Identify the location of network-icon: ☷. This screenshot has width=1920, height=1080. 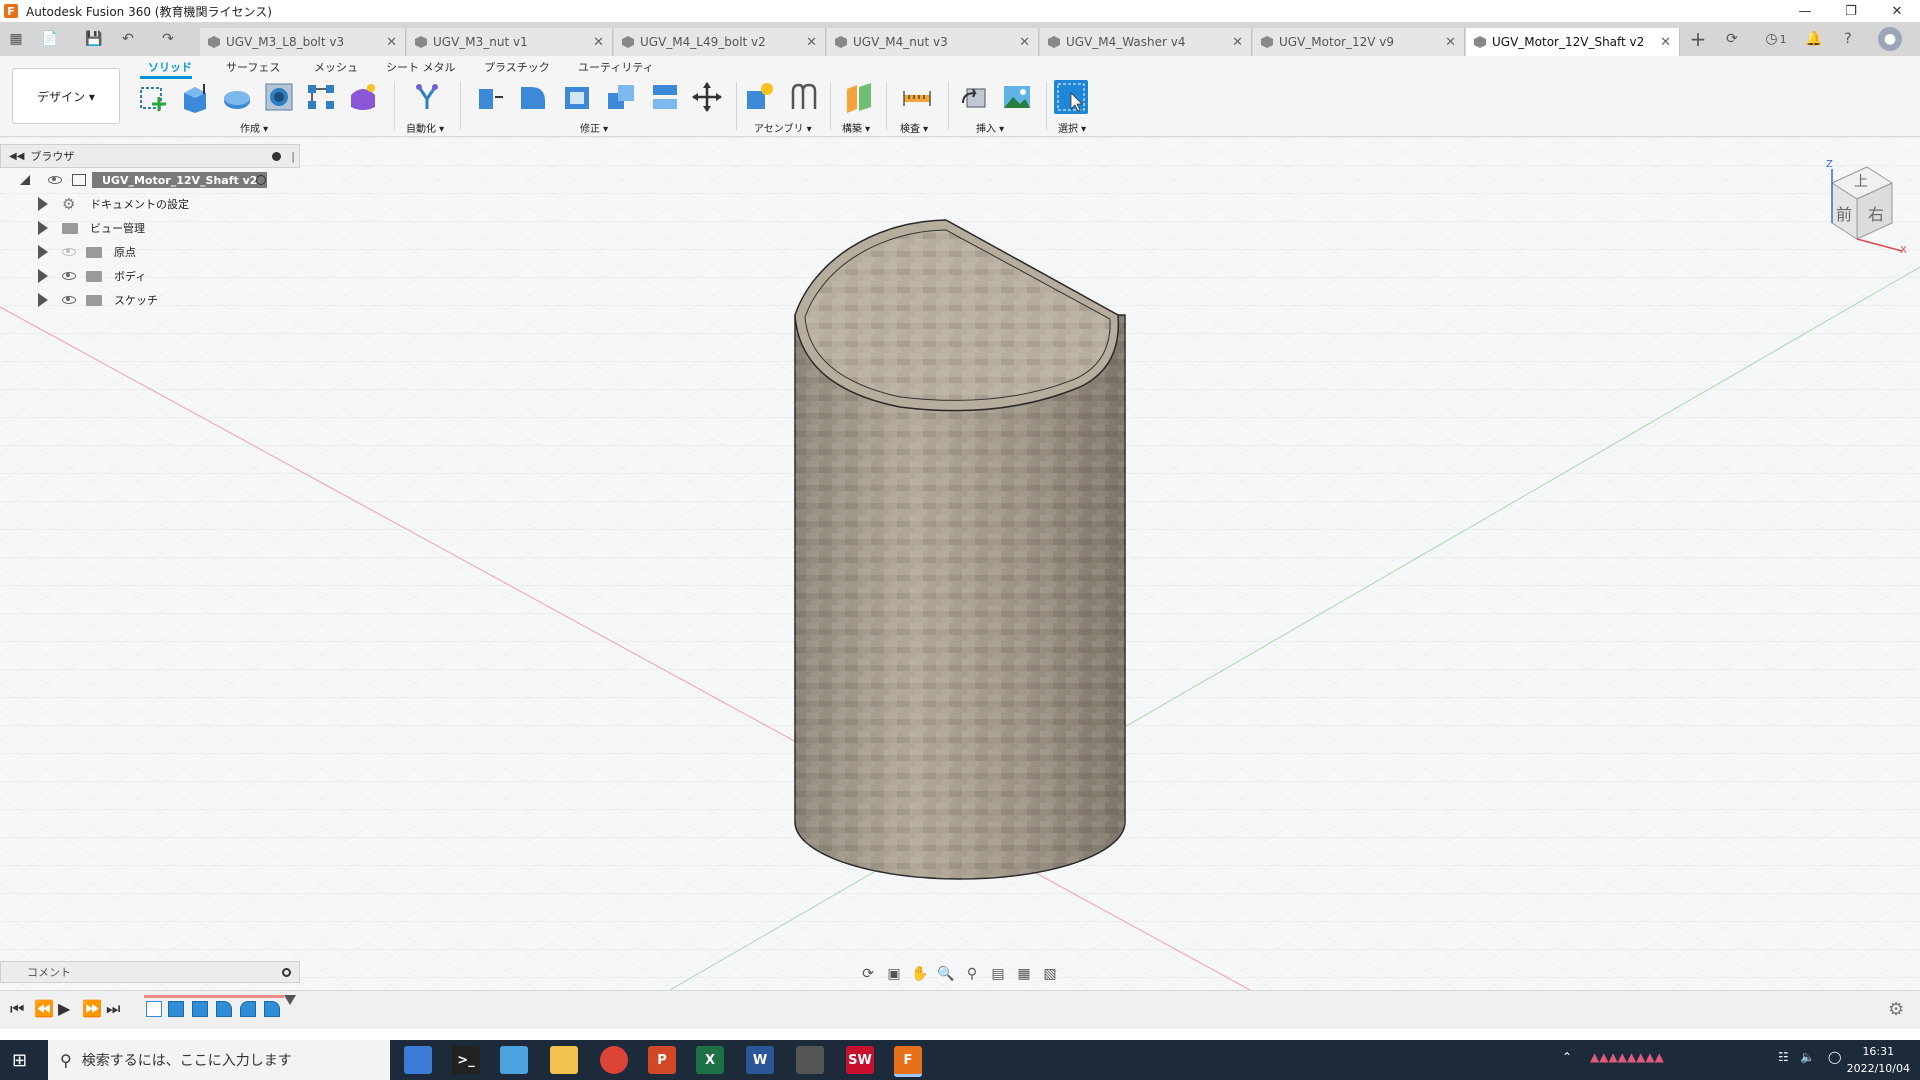
(1783, 1057).